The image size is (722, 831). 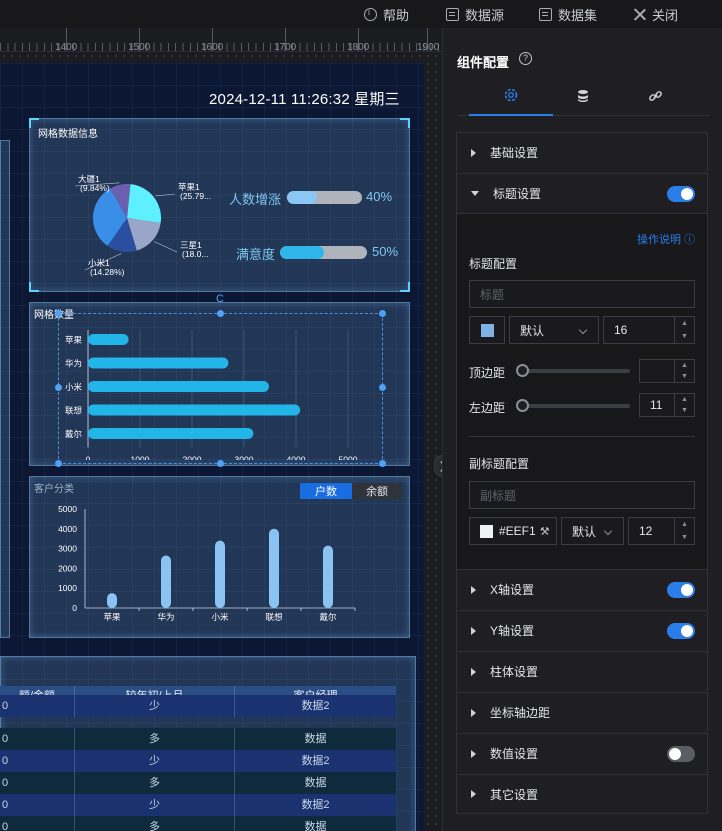 What do you see at coordinates (165, 617) in the screenshot?
I see `x-tick-label: 华为` at bounding box center [165, 617].